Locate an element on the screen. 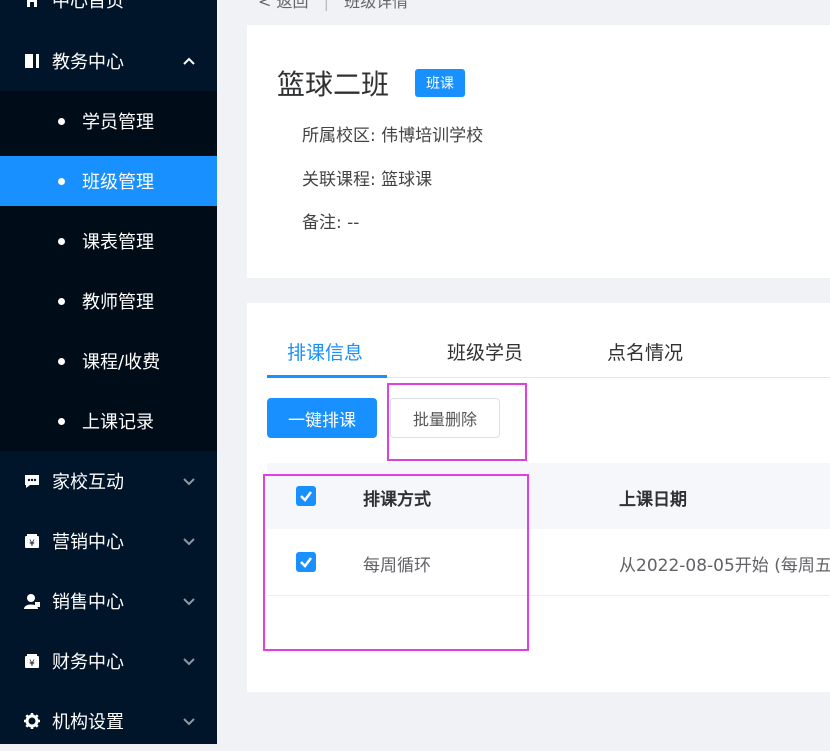 This screenshot has height=751, width=830. sidebar-item-students: 学员管理 is located at coordinates (108, 121).